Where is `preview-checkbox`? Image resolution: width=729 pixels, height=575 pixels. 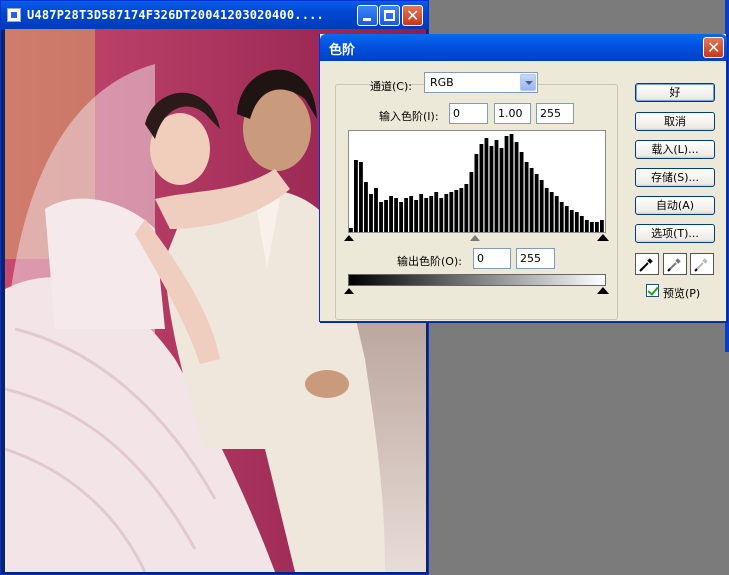
preview-checkbox is located at coordinates (652, 290).